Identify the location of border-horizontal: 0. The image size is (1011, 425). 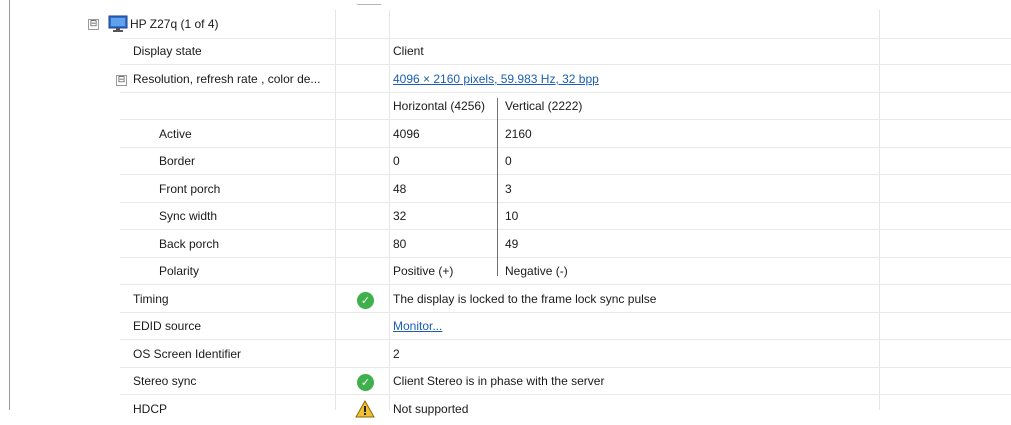
(396, 161).